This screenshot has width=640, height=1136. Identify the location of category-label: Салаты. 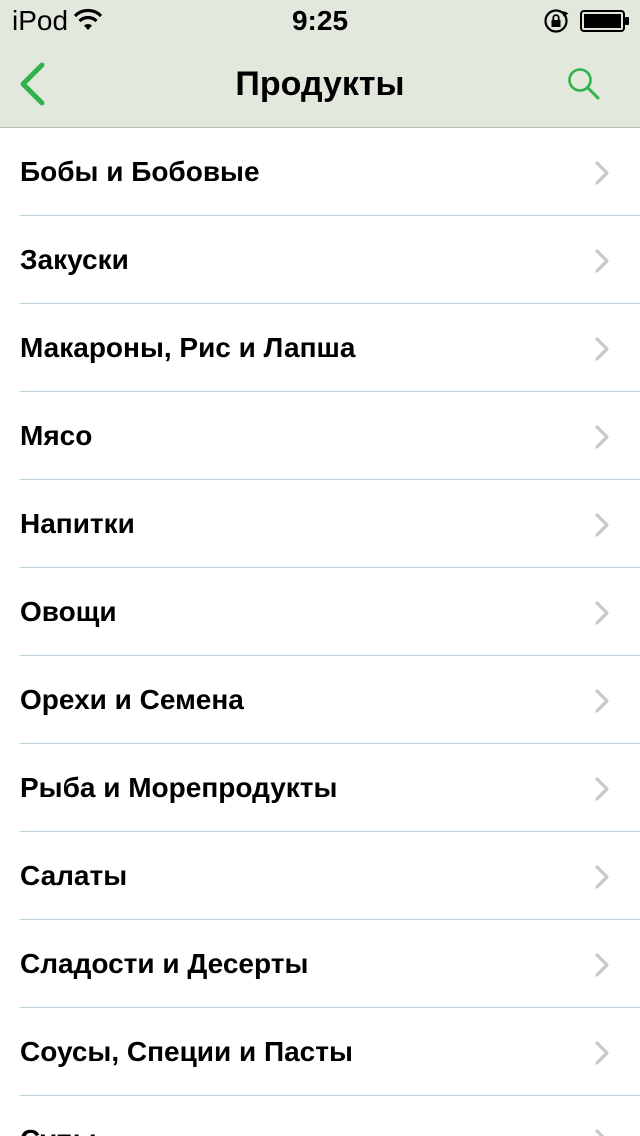
(74, 875).